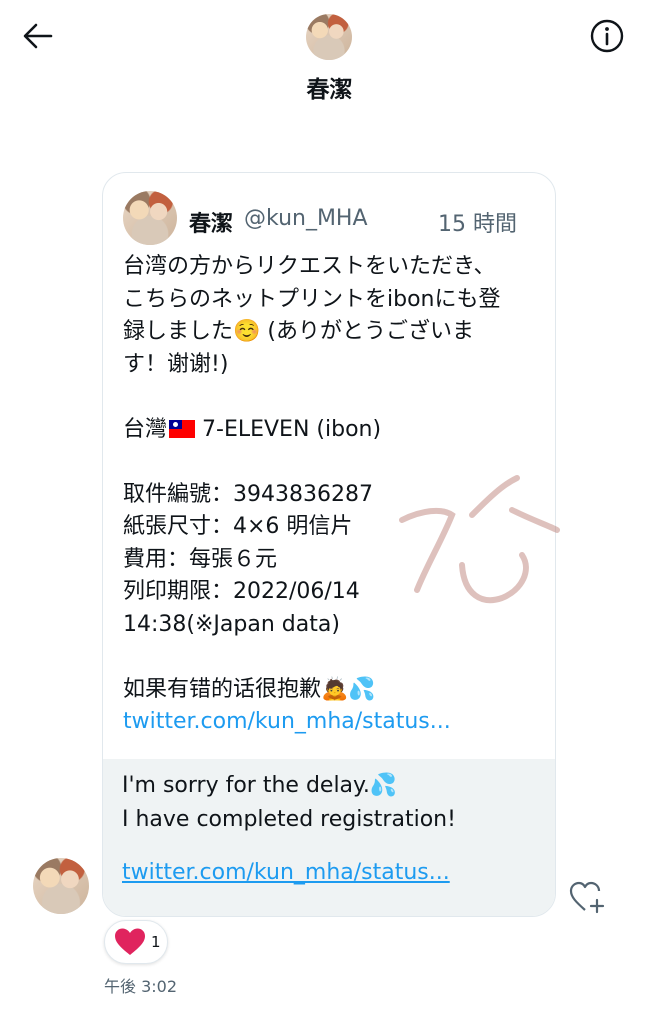 This screenshot has height=1024, width=659. I want to click on tweet-line: す！谢谢!), so click(176, 364).